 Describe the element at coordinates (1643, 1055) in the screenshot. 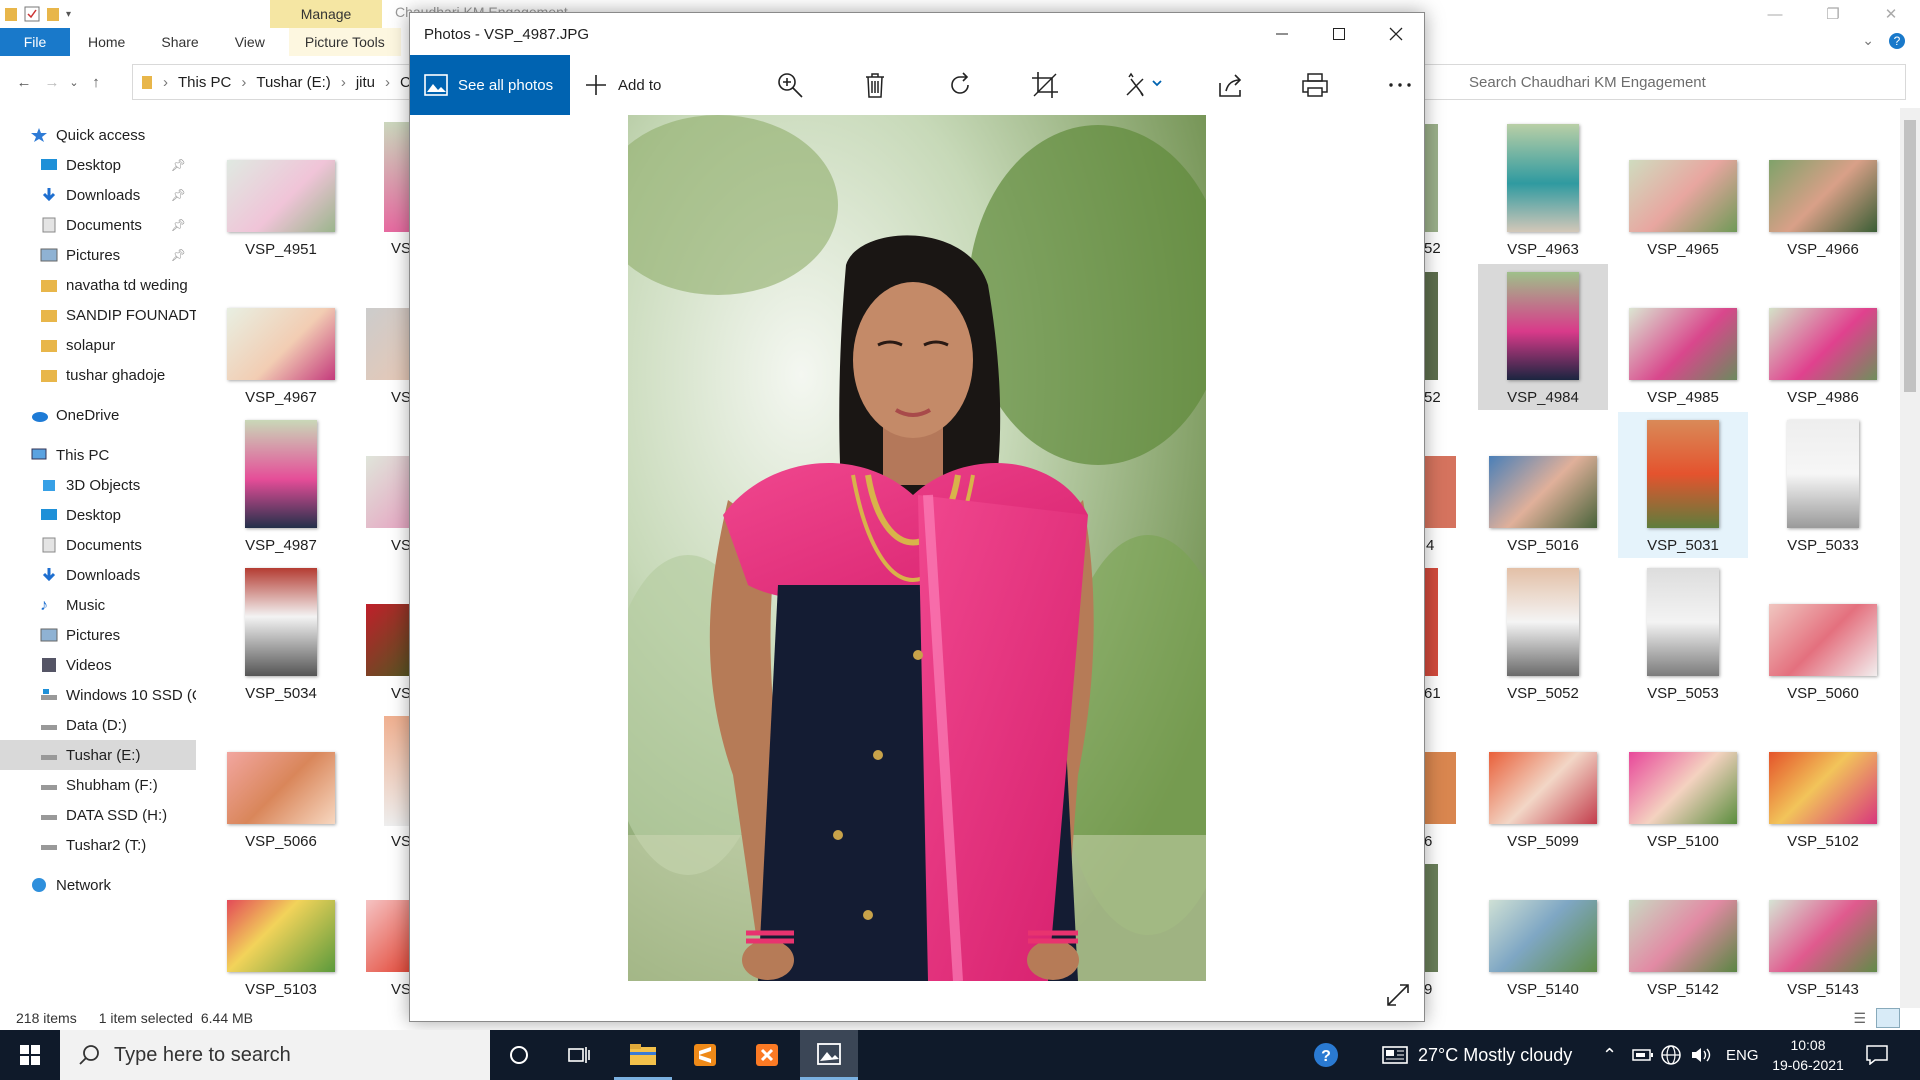

I see `battery-icon` at that location.